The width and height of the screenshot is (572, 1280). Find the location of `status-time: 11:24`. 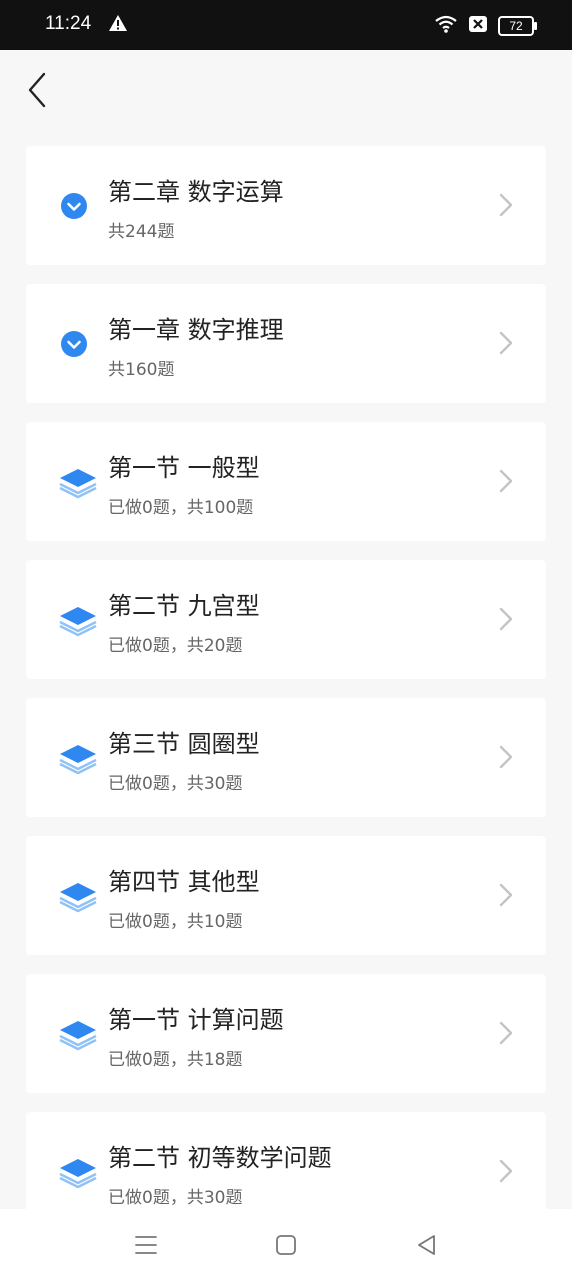

status-time: 11:24 is located at coordinates (68, 23).